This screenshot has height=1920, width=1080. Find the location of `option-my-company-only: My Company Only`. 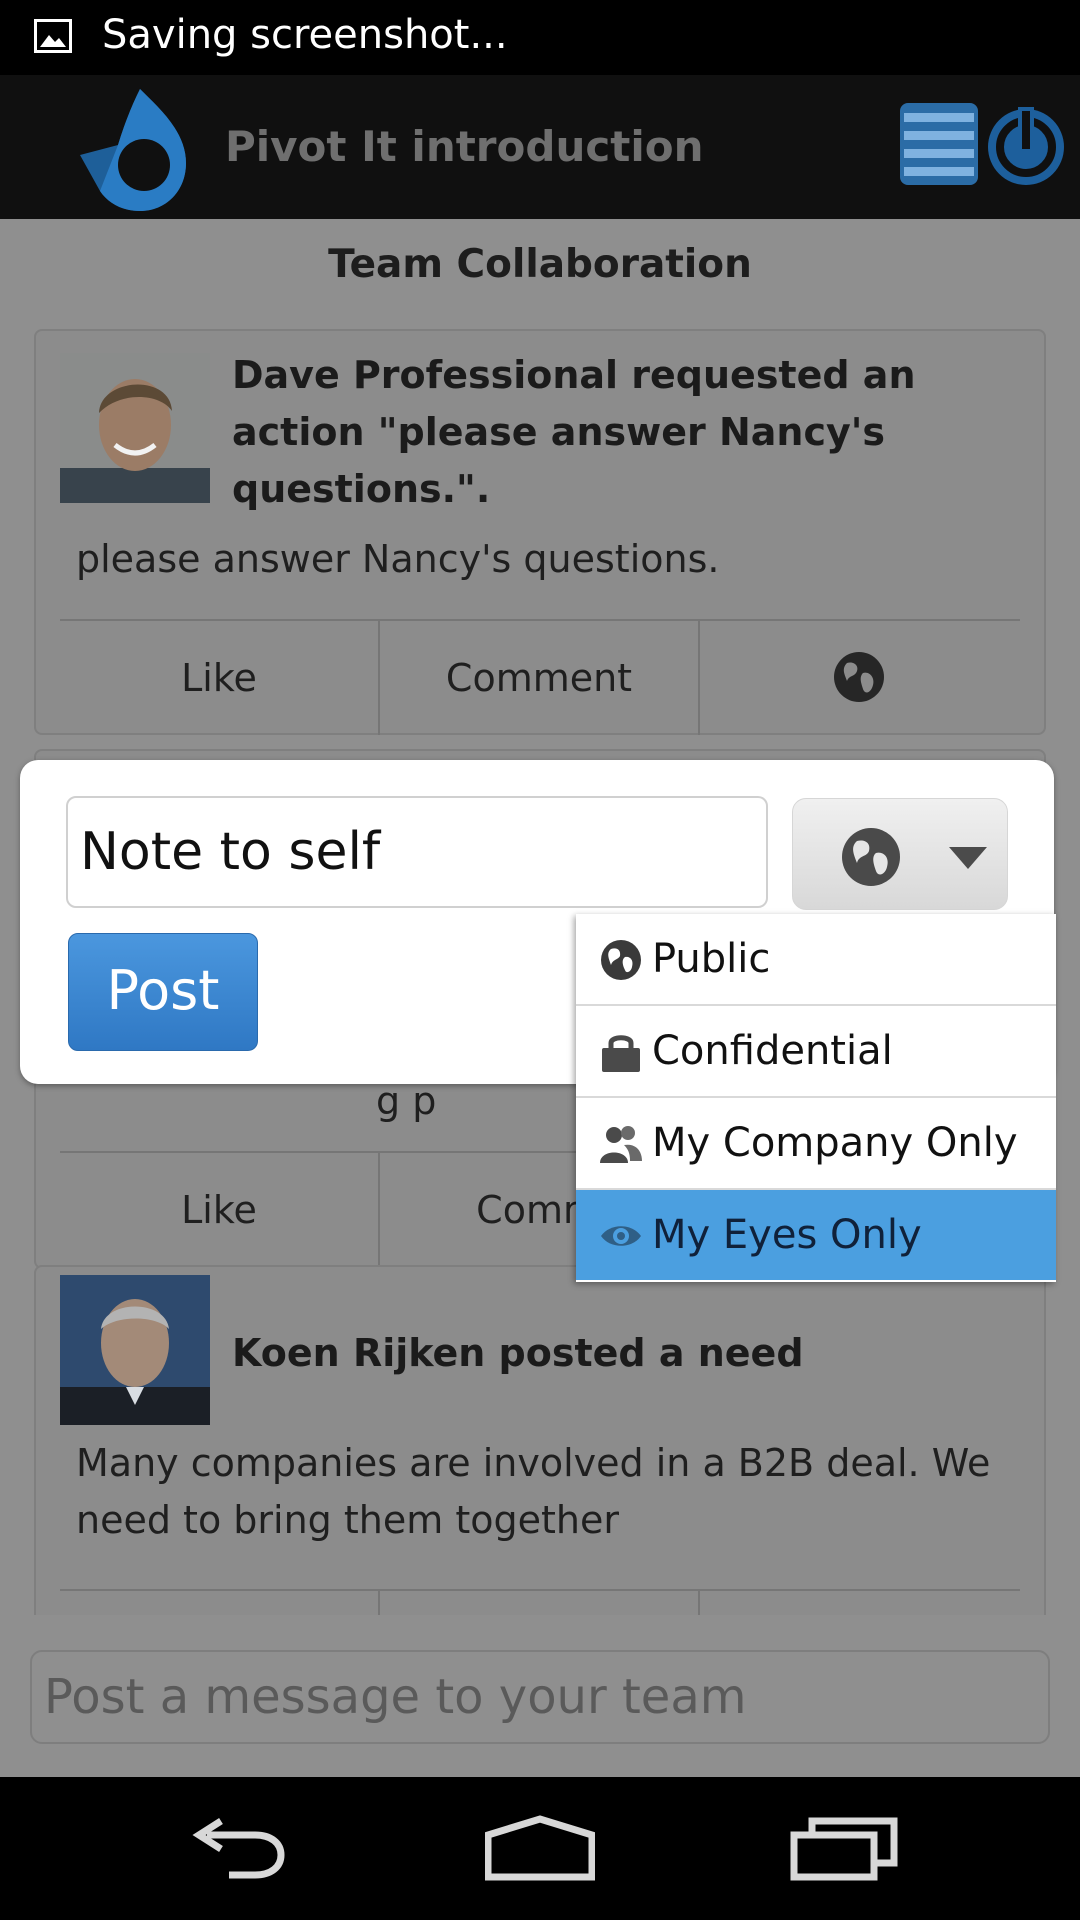

option-my-company-only: My Company Only is located at coordinates (816, 1144).